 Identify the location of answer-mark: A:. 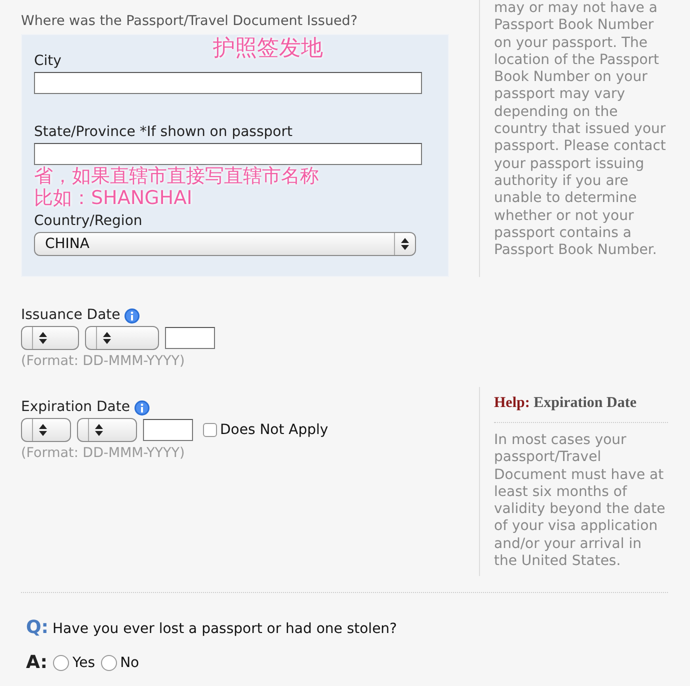
(37, 663).